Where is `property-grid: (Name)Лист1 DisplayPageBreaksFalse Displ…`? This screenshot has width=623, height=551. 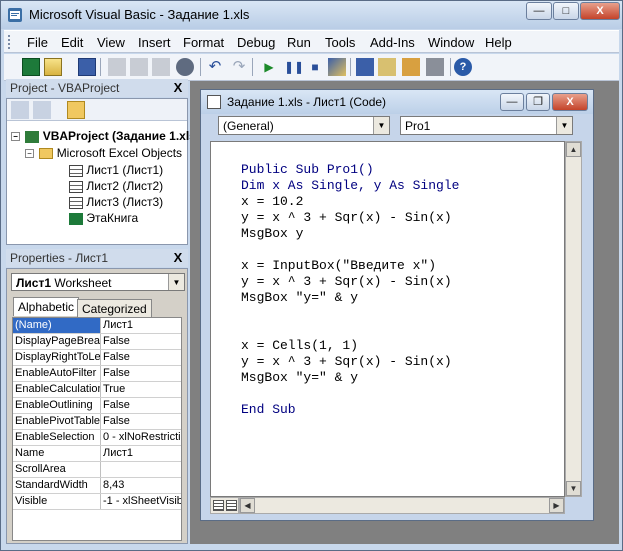 property-grid: (Name)Лист1 DisplayPageBreaksFalse Displ… is located at coordinates (97, 429).